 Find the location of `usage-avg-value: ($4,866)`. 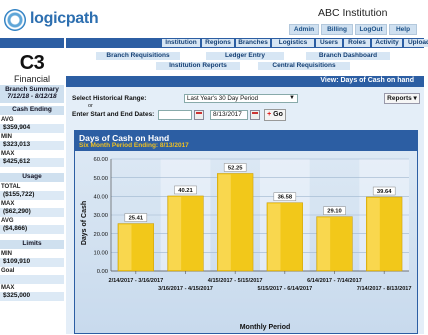

usage-avg-value: ($4,866) is located at coordinates (32, 229).